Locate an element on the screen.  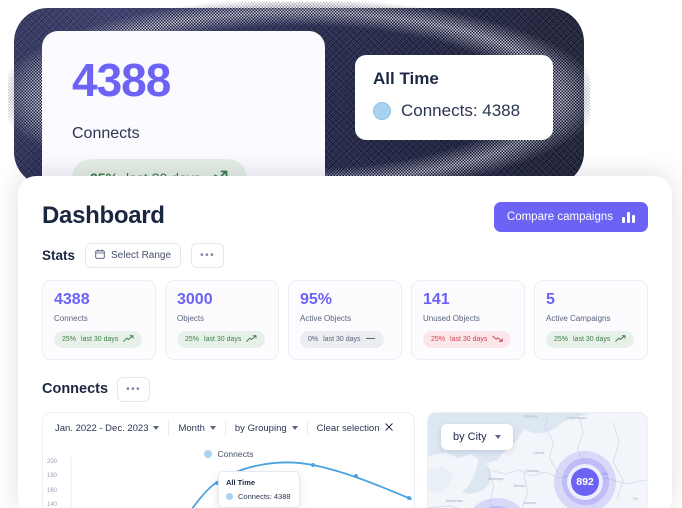
connects-section-title: Connects is located at coordinates (75, 389).